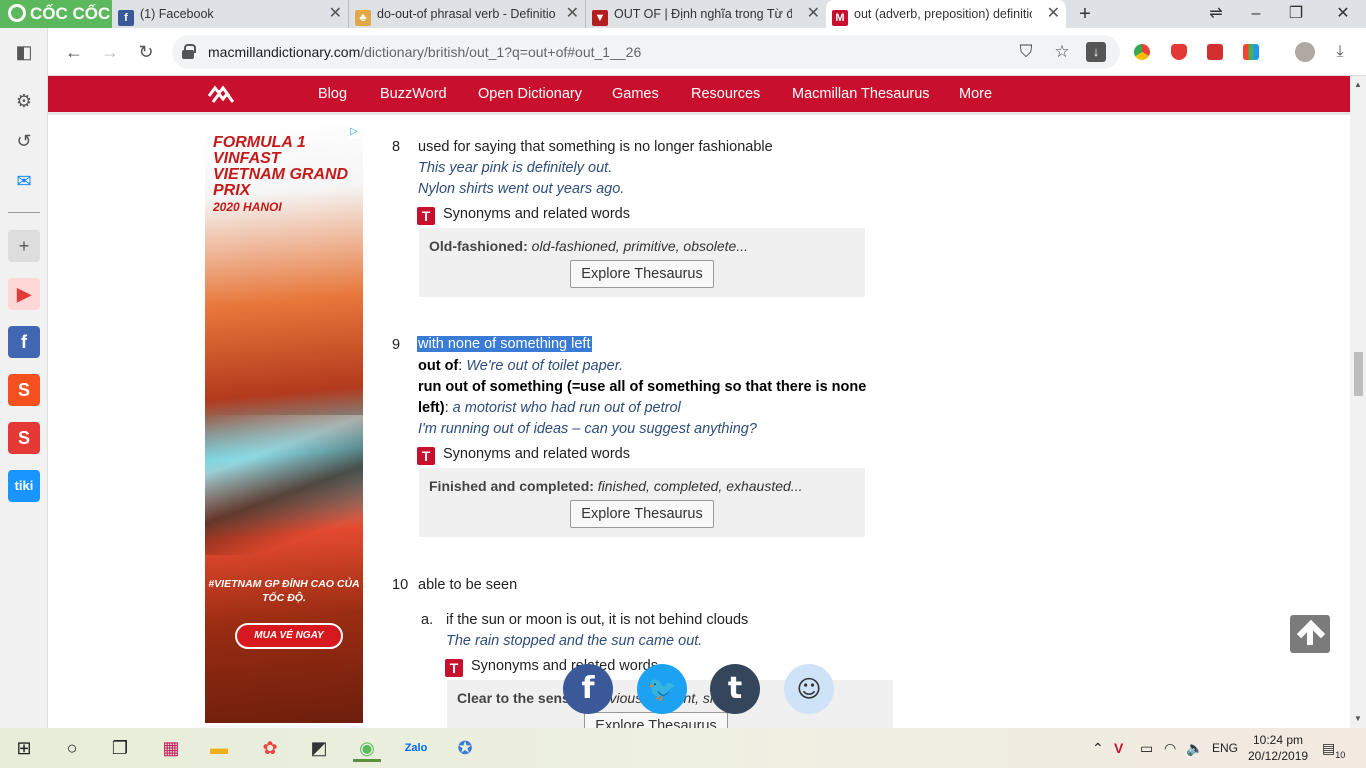  I want to click on red-extension-icon, so click(1215, 52).